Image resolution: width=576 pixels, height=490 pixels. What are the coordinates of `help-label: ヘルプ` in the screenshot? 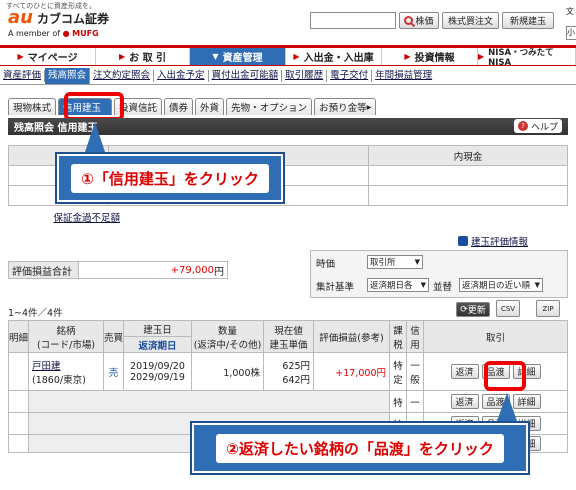 It's located at (544, 127).